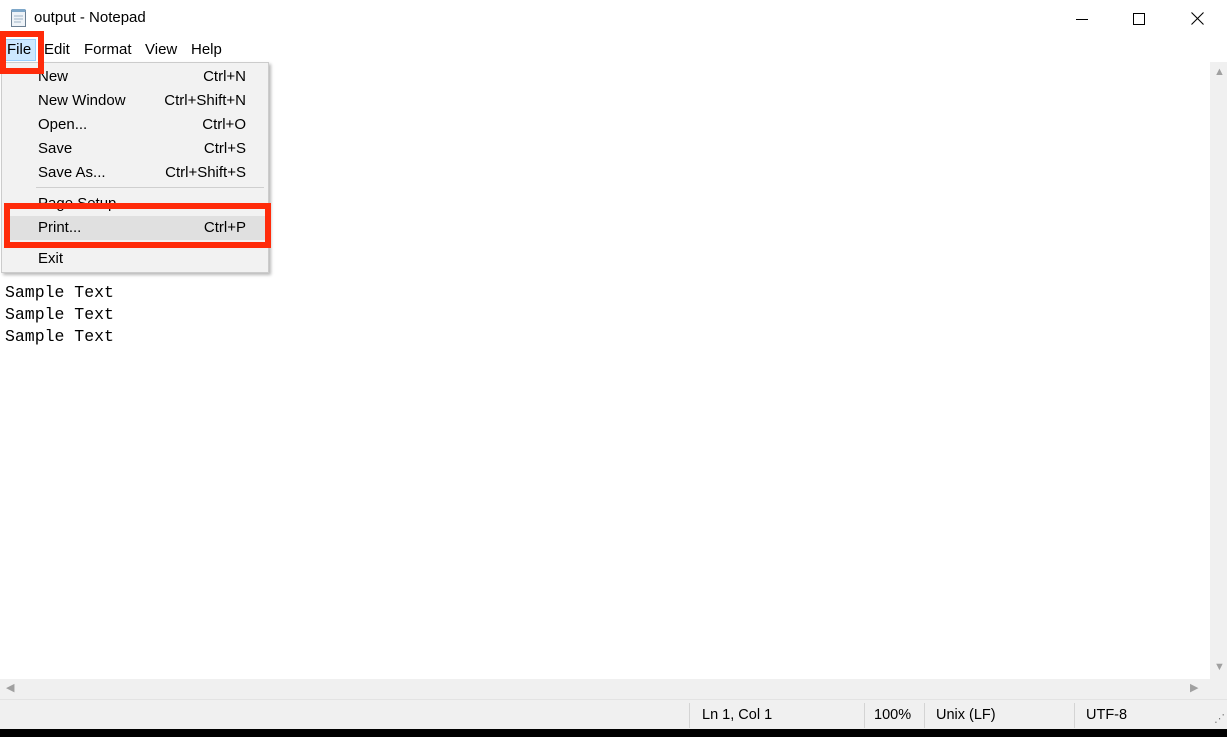  What do you see at coordinates (1219, 667) in the screenshot?
I see `scroll-down-icon: ▼` at bounding box center [1219, 667].